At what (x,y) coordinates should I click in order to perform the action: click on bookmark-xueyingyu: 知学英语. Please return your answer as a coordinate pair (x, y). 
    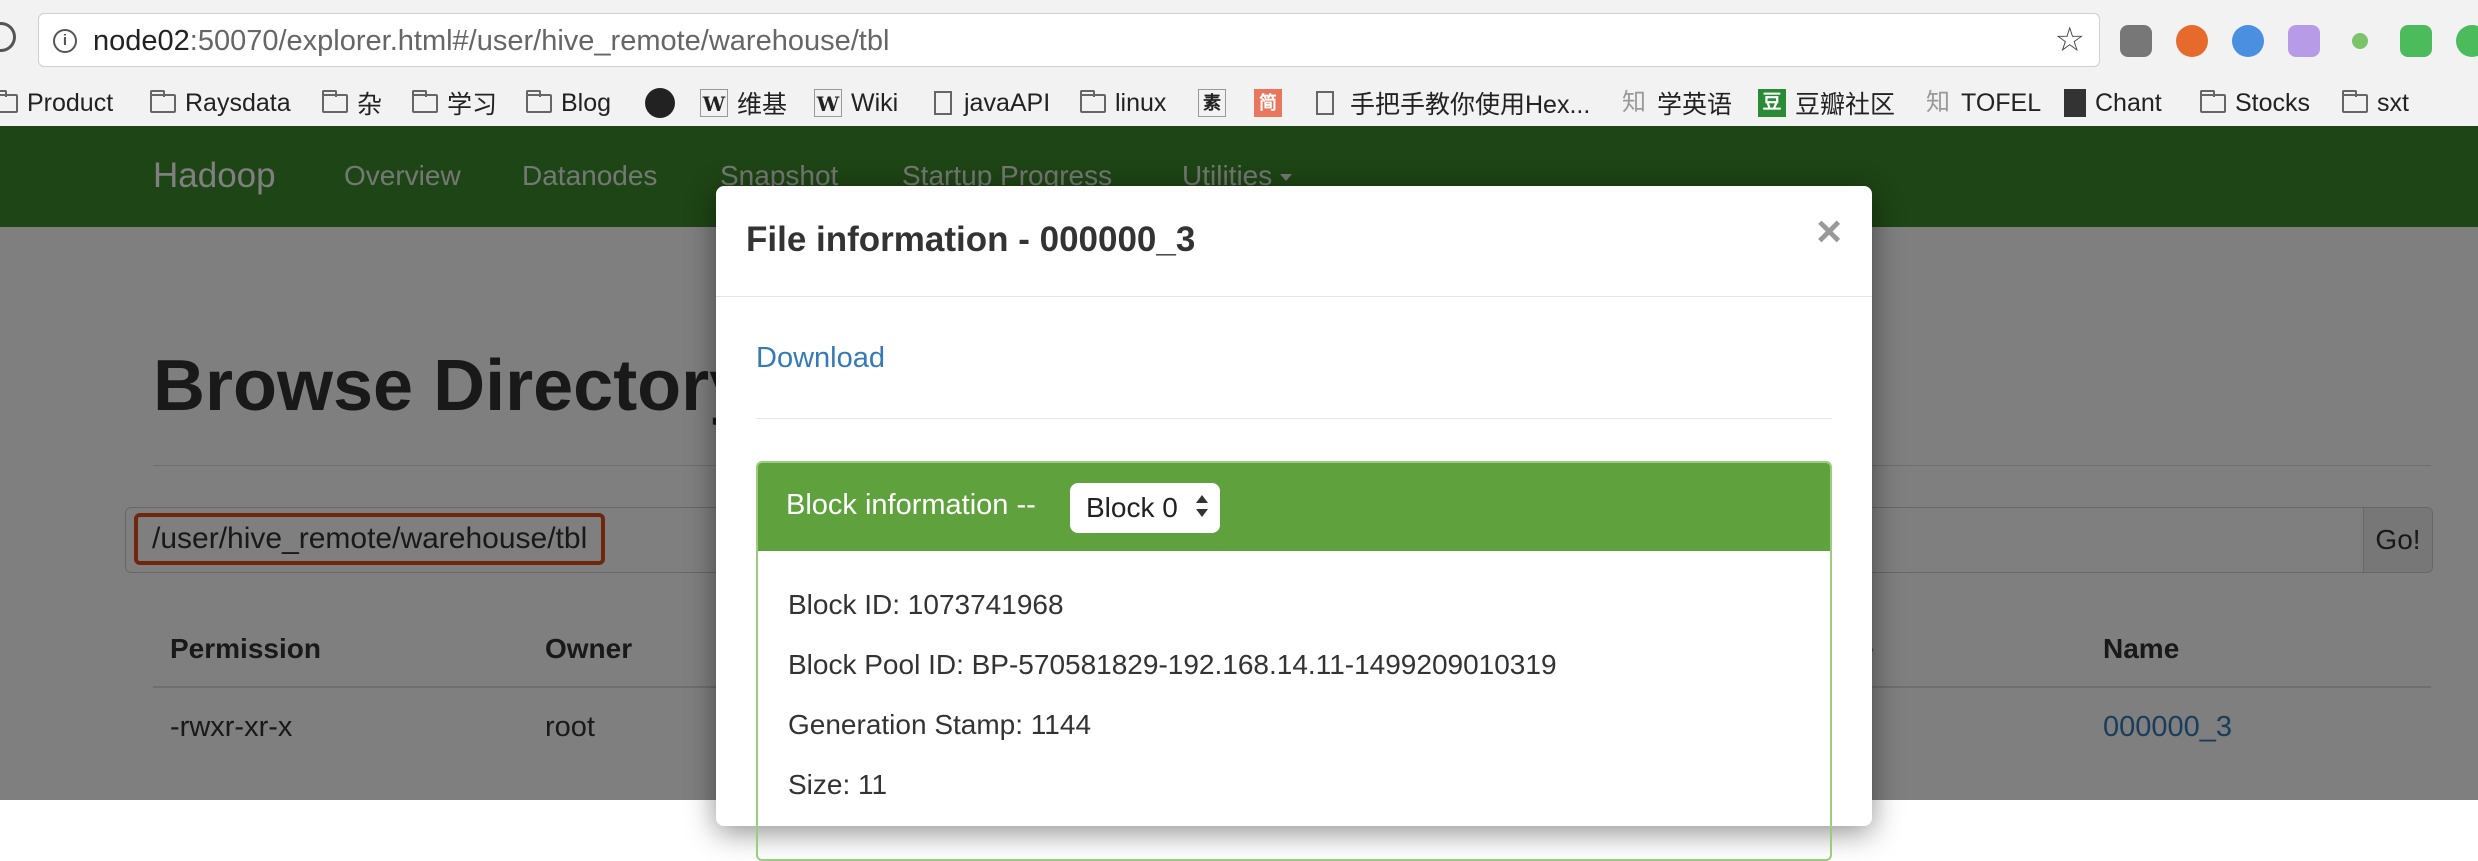
    Looking at the image, I should click on (1676, 103).